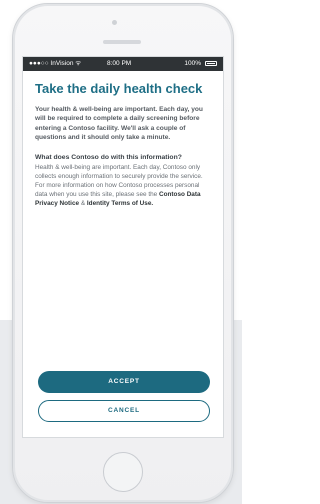 Image resolution: width=320 pixels, height=504 pixels. I want to click on status-time: 8:00 PM, so click(119, 63).